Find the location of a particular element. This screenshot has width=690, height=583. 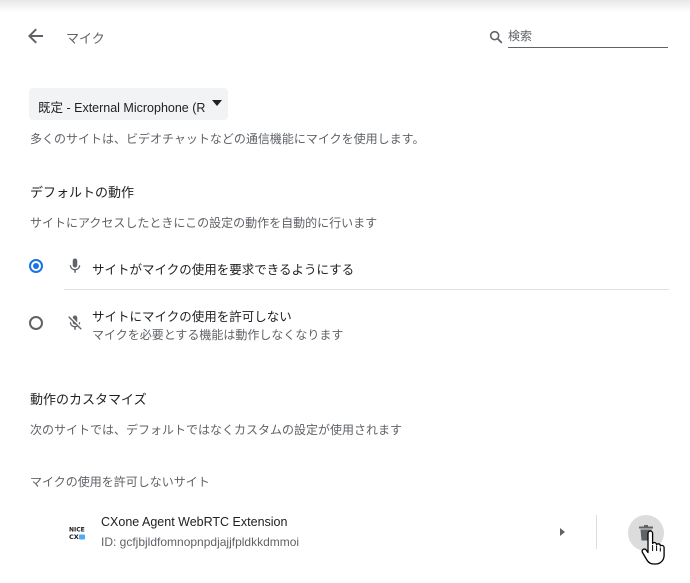

page-description: 多くのサイトは、ビデオチャットなどの通信機能にマイクを使用します。 is located at coordinates (227, 139).